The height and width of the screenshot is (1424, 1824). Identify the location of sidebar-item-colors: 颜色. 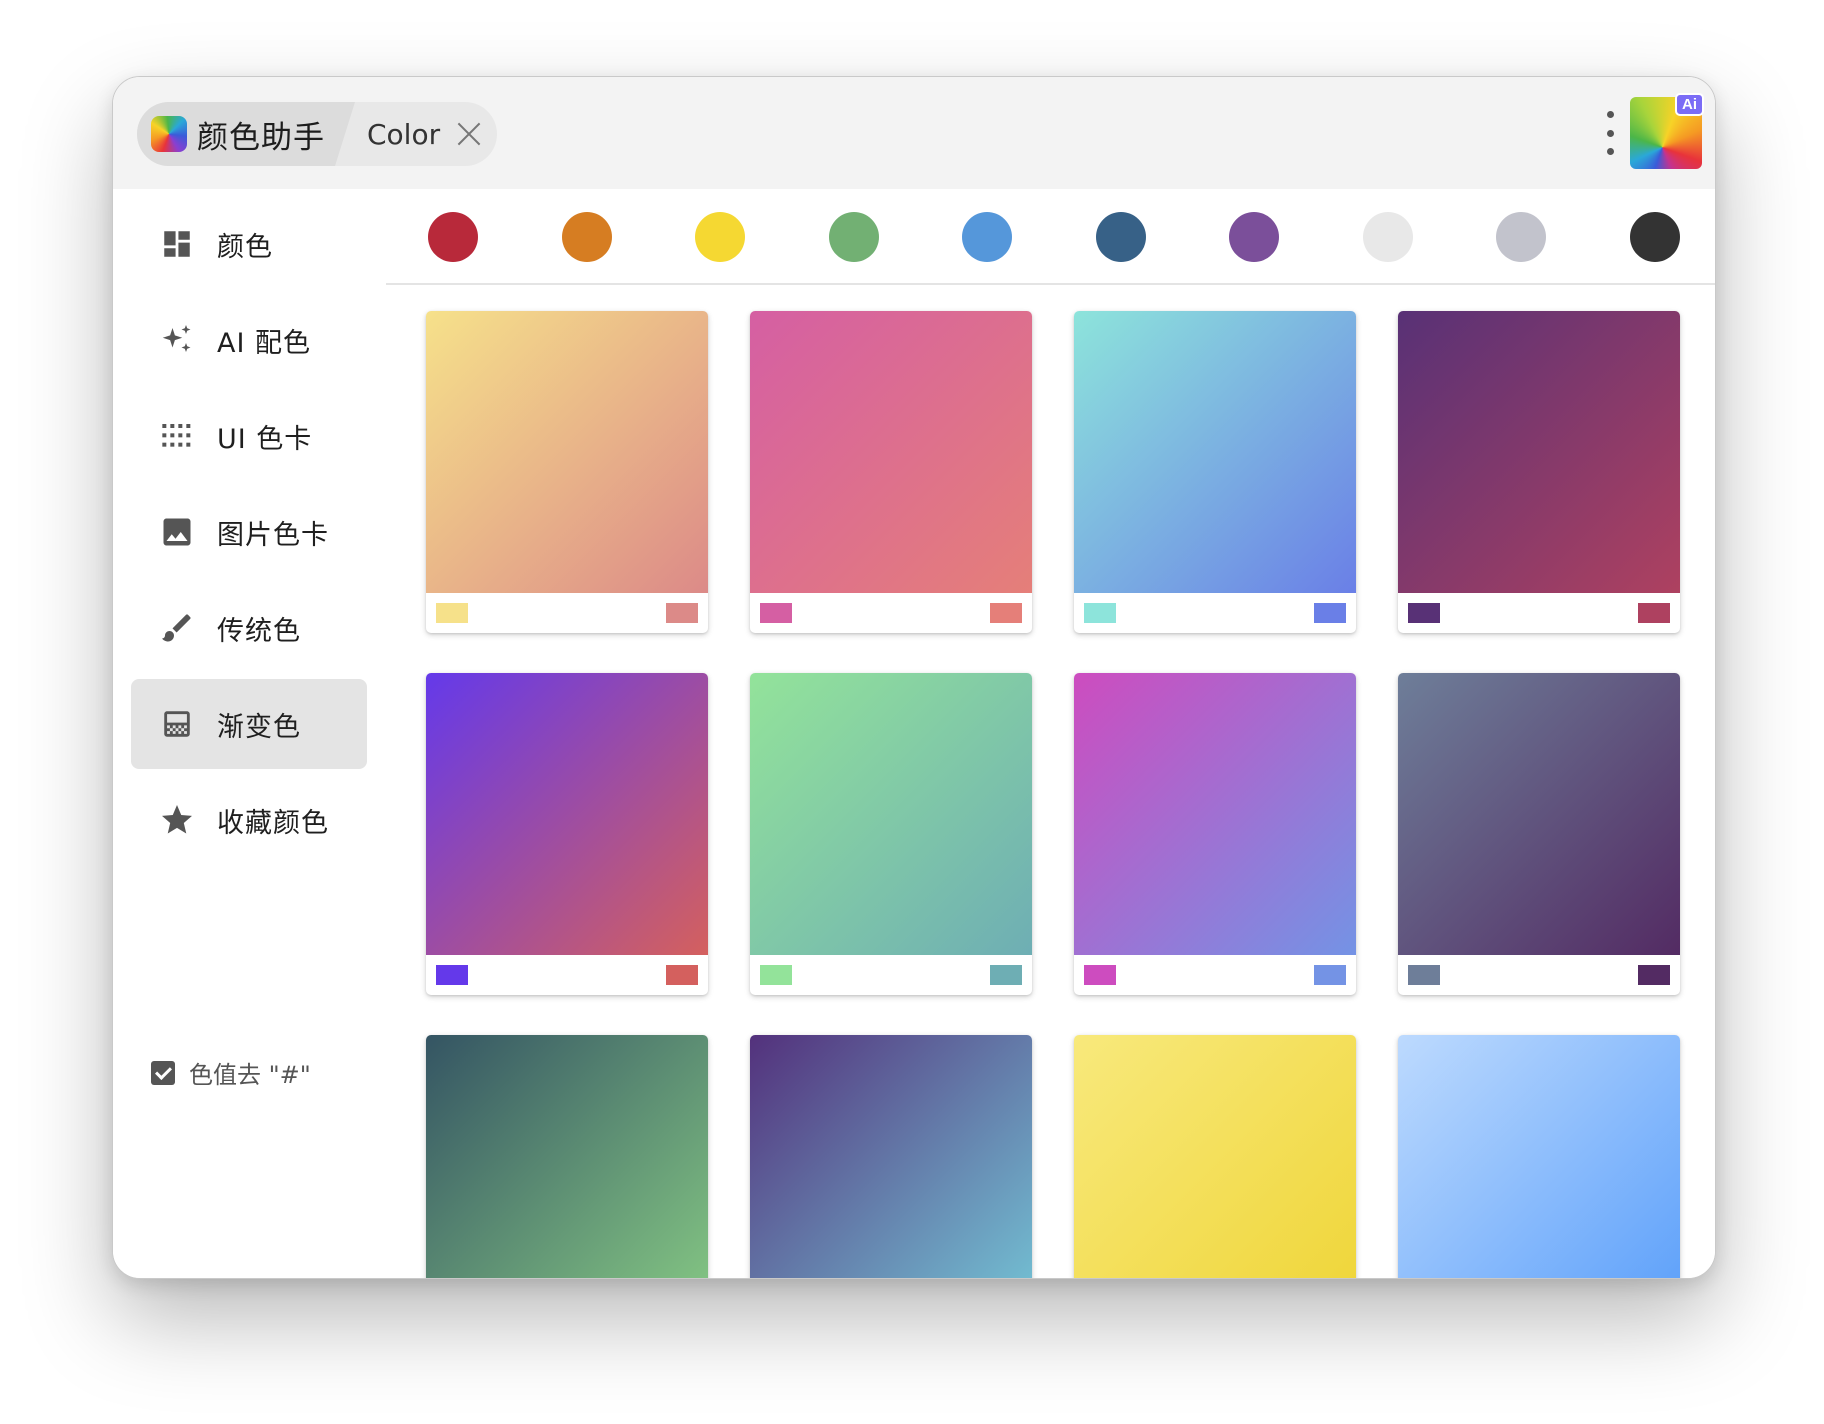
(249, 244).